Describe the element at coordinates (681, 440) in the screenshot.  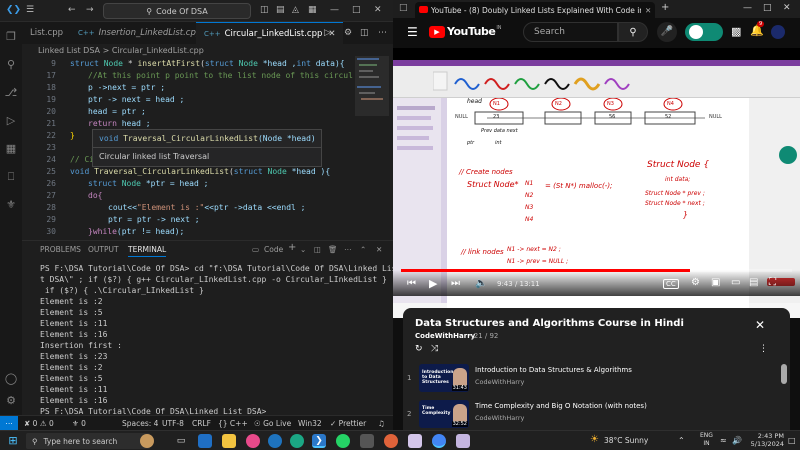
I see `tray-chevron-icon: ⌃` at that location.